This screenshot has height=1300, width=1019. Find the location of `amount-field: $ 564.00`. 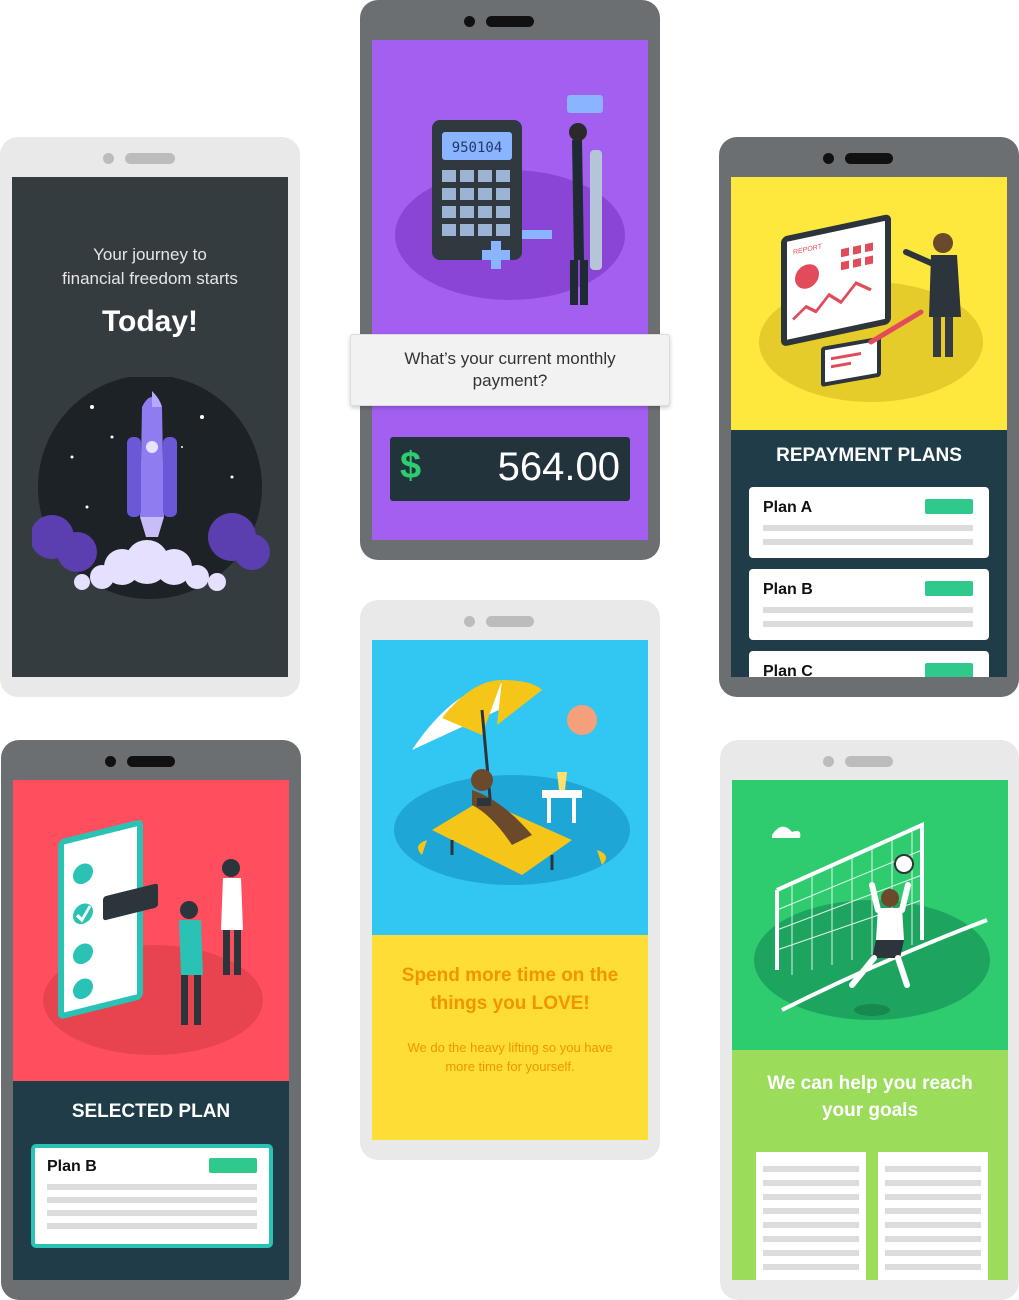

amount-field: $ 564.00 is located at coordinates (510, 469).